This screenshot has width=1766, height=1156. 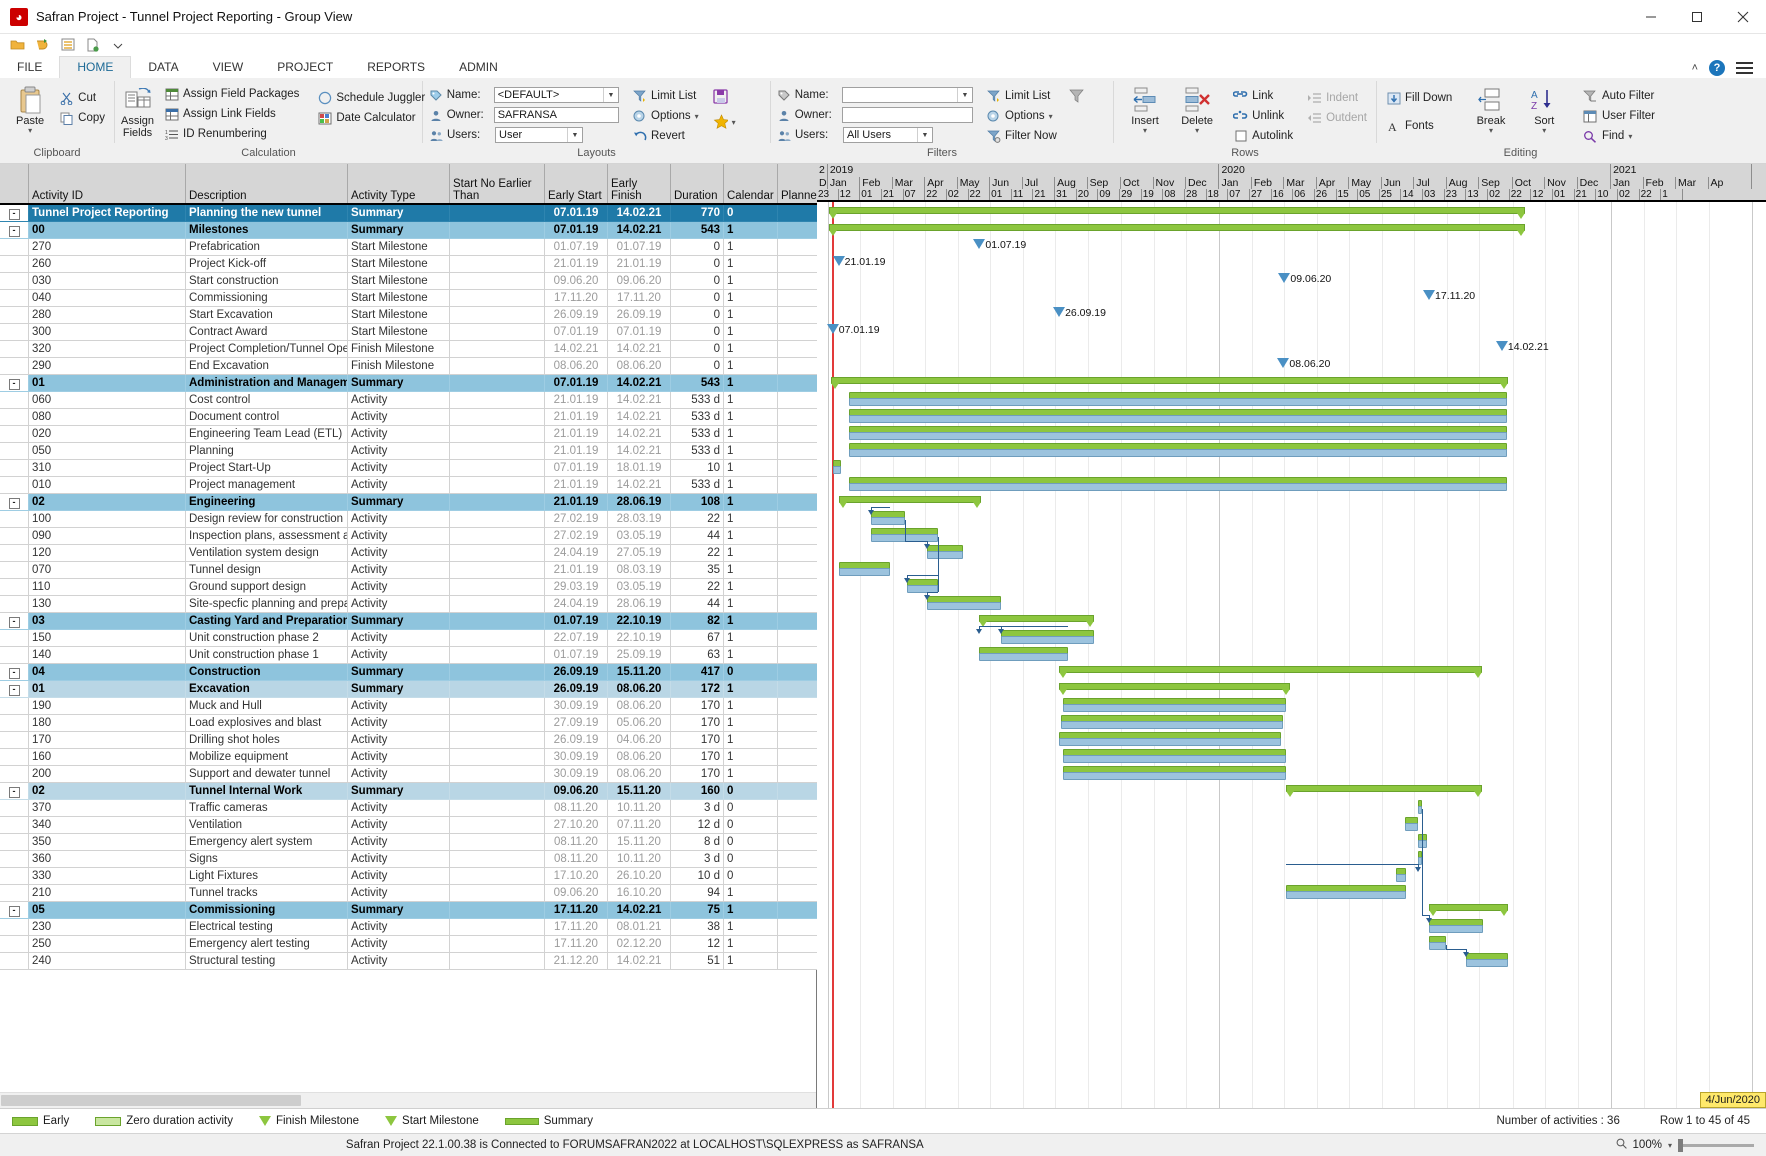 I want to click on cell-activity-id: 04, so click(x=107, y=672).